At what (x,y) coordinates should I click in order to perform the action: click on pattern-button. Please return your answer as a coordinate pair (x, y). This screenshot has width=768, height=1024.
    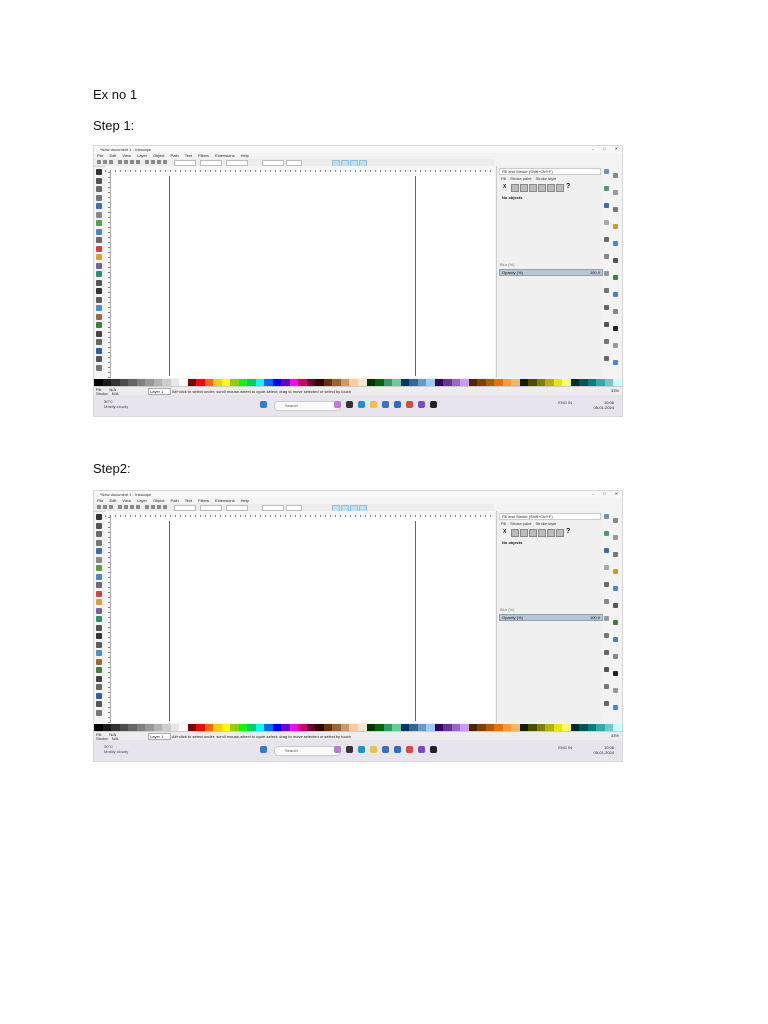
    Looking at the image, I should click on (551, 188).